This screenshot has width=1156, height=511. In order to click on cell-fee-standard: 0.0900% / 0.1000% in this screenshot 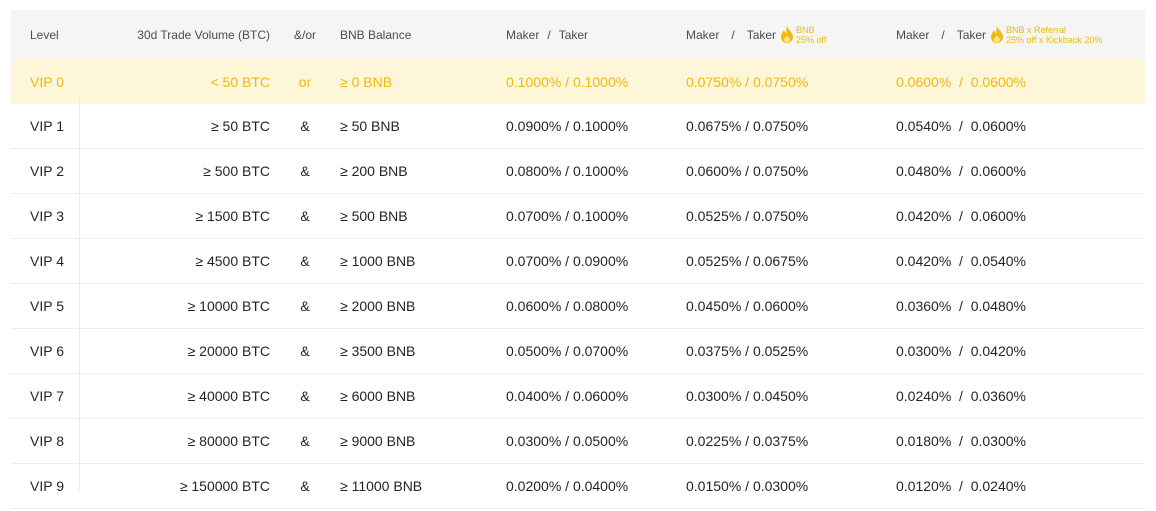, I will do `click(567, 126)`.